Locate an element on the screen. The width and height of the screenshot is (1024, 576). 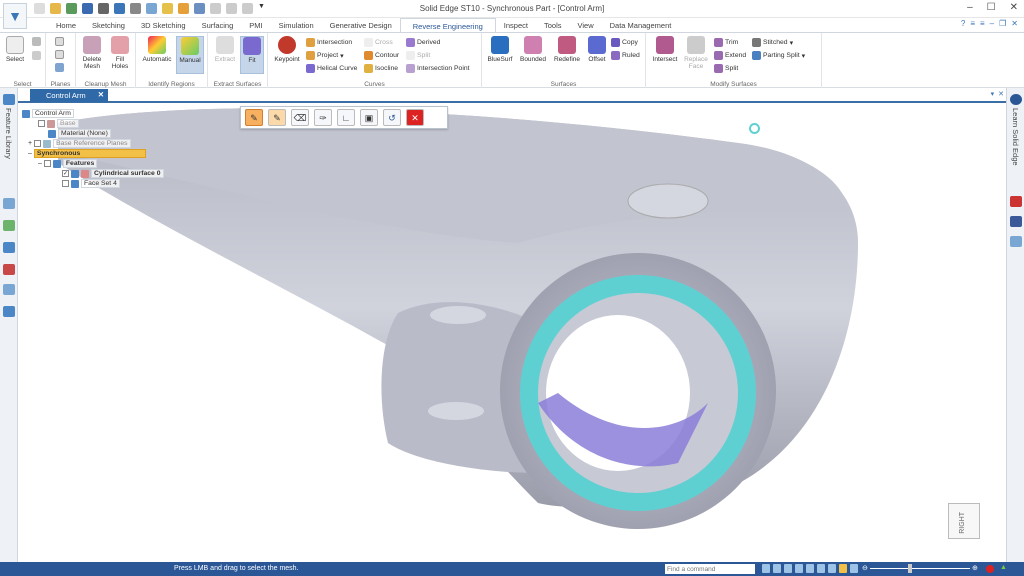
views-icon is located at coordinates (854, 568).